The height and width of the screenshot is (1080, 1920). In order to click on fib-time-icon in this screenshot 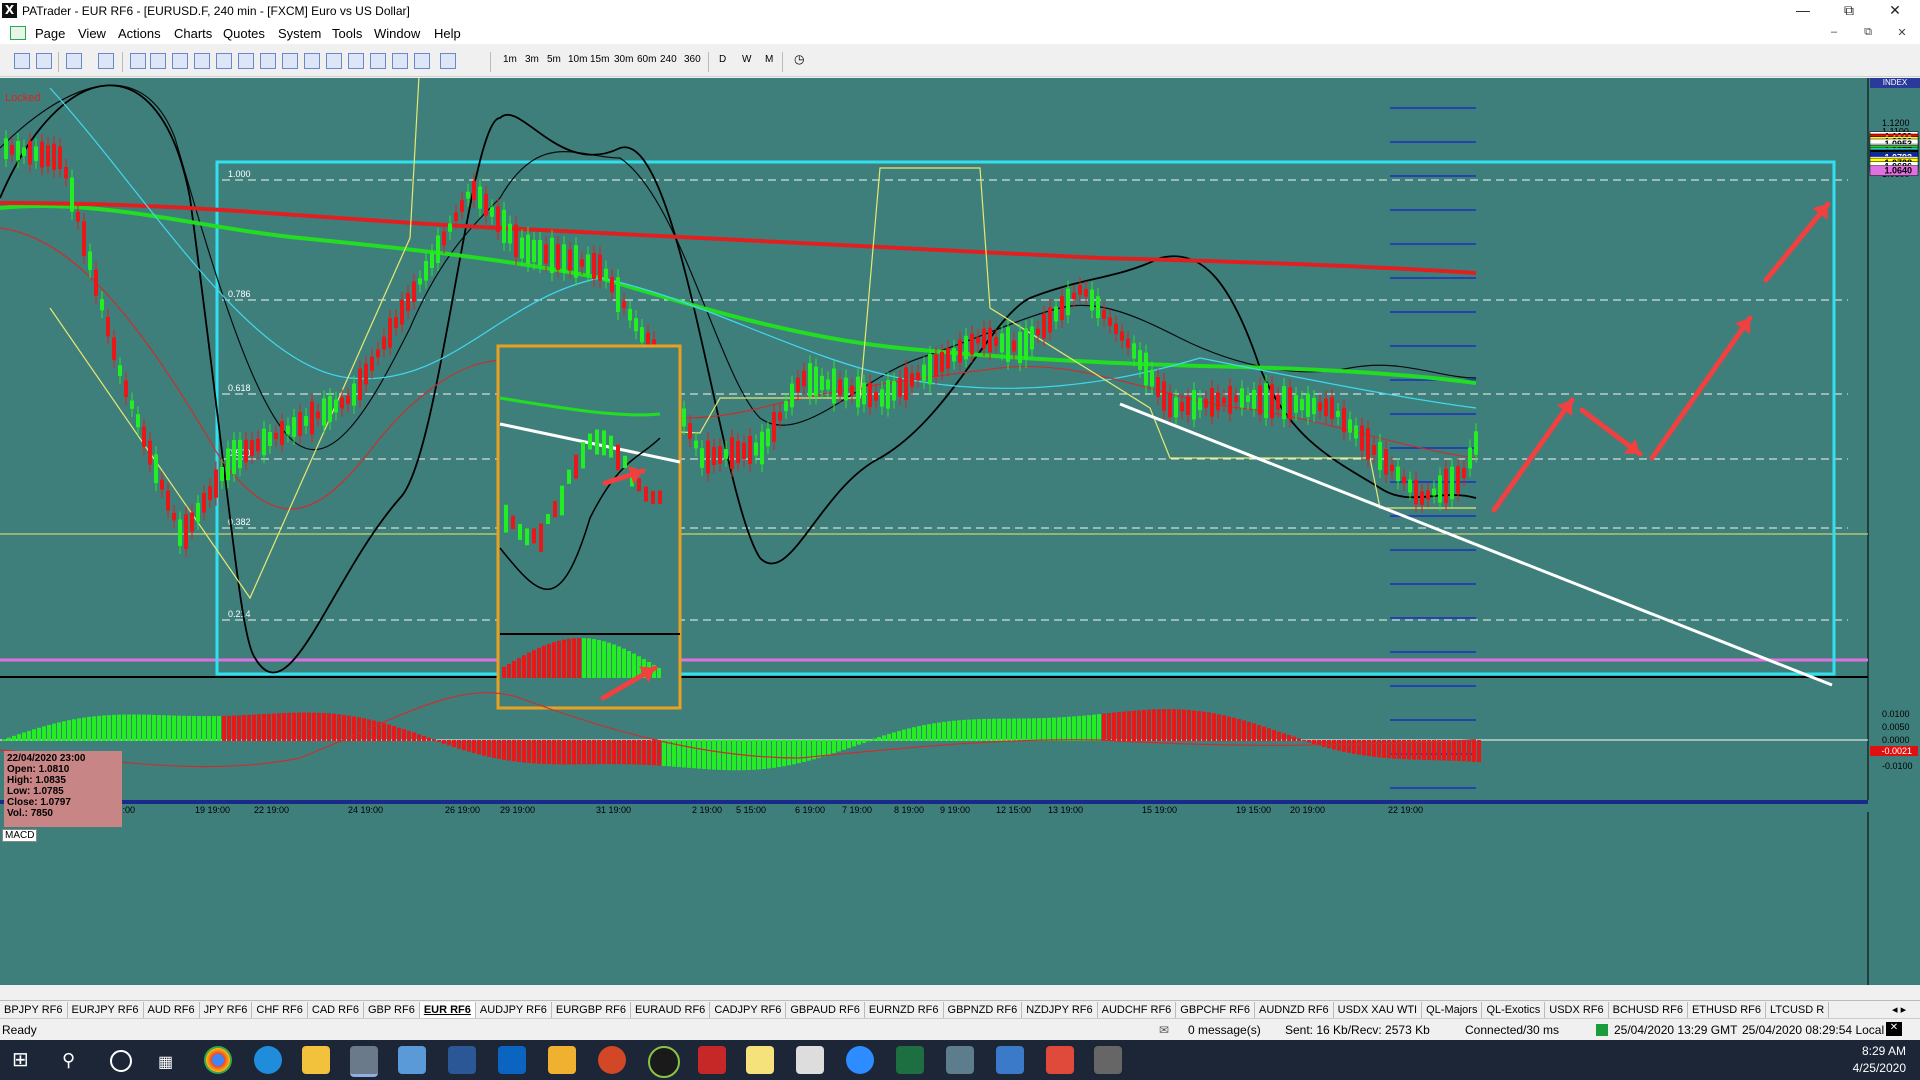, I will do `click(334, 61)`.